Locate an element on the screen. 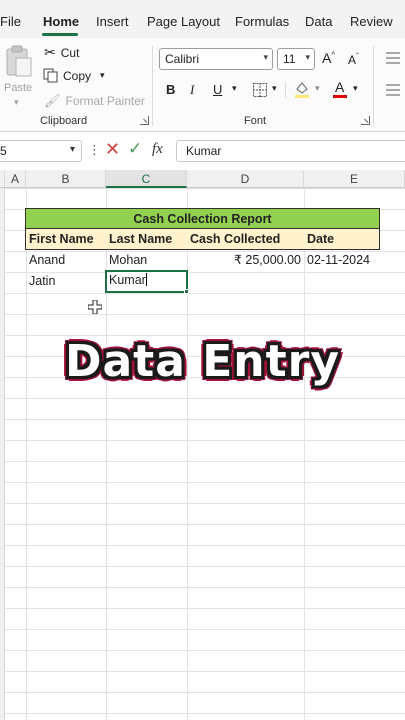 The image size is (405, 720). scissors-icon: ✂ is located at coordinates (50, 52).